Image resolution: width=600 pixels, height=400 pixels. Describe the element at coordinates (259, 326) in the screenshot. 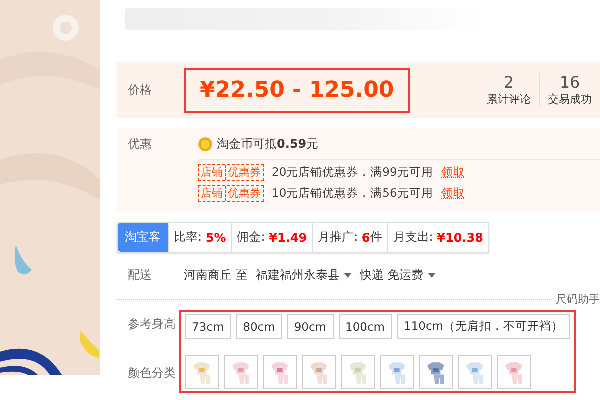

I see `size-option: 80cm` at that location.